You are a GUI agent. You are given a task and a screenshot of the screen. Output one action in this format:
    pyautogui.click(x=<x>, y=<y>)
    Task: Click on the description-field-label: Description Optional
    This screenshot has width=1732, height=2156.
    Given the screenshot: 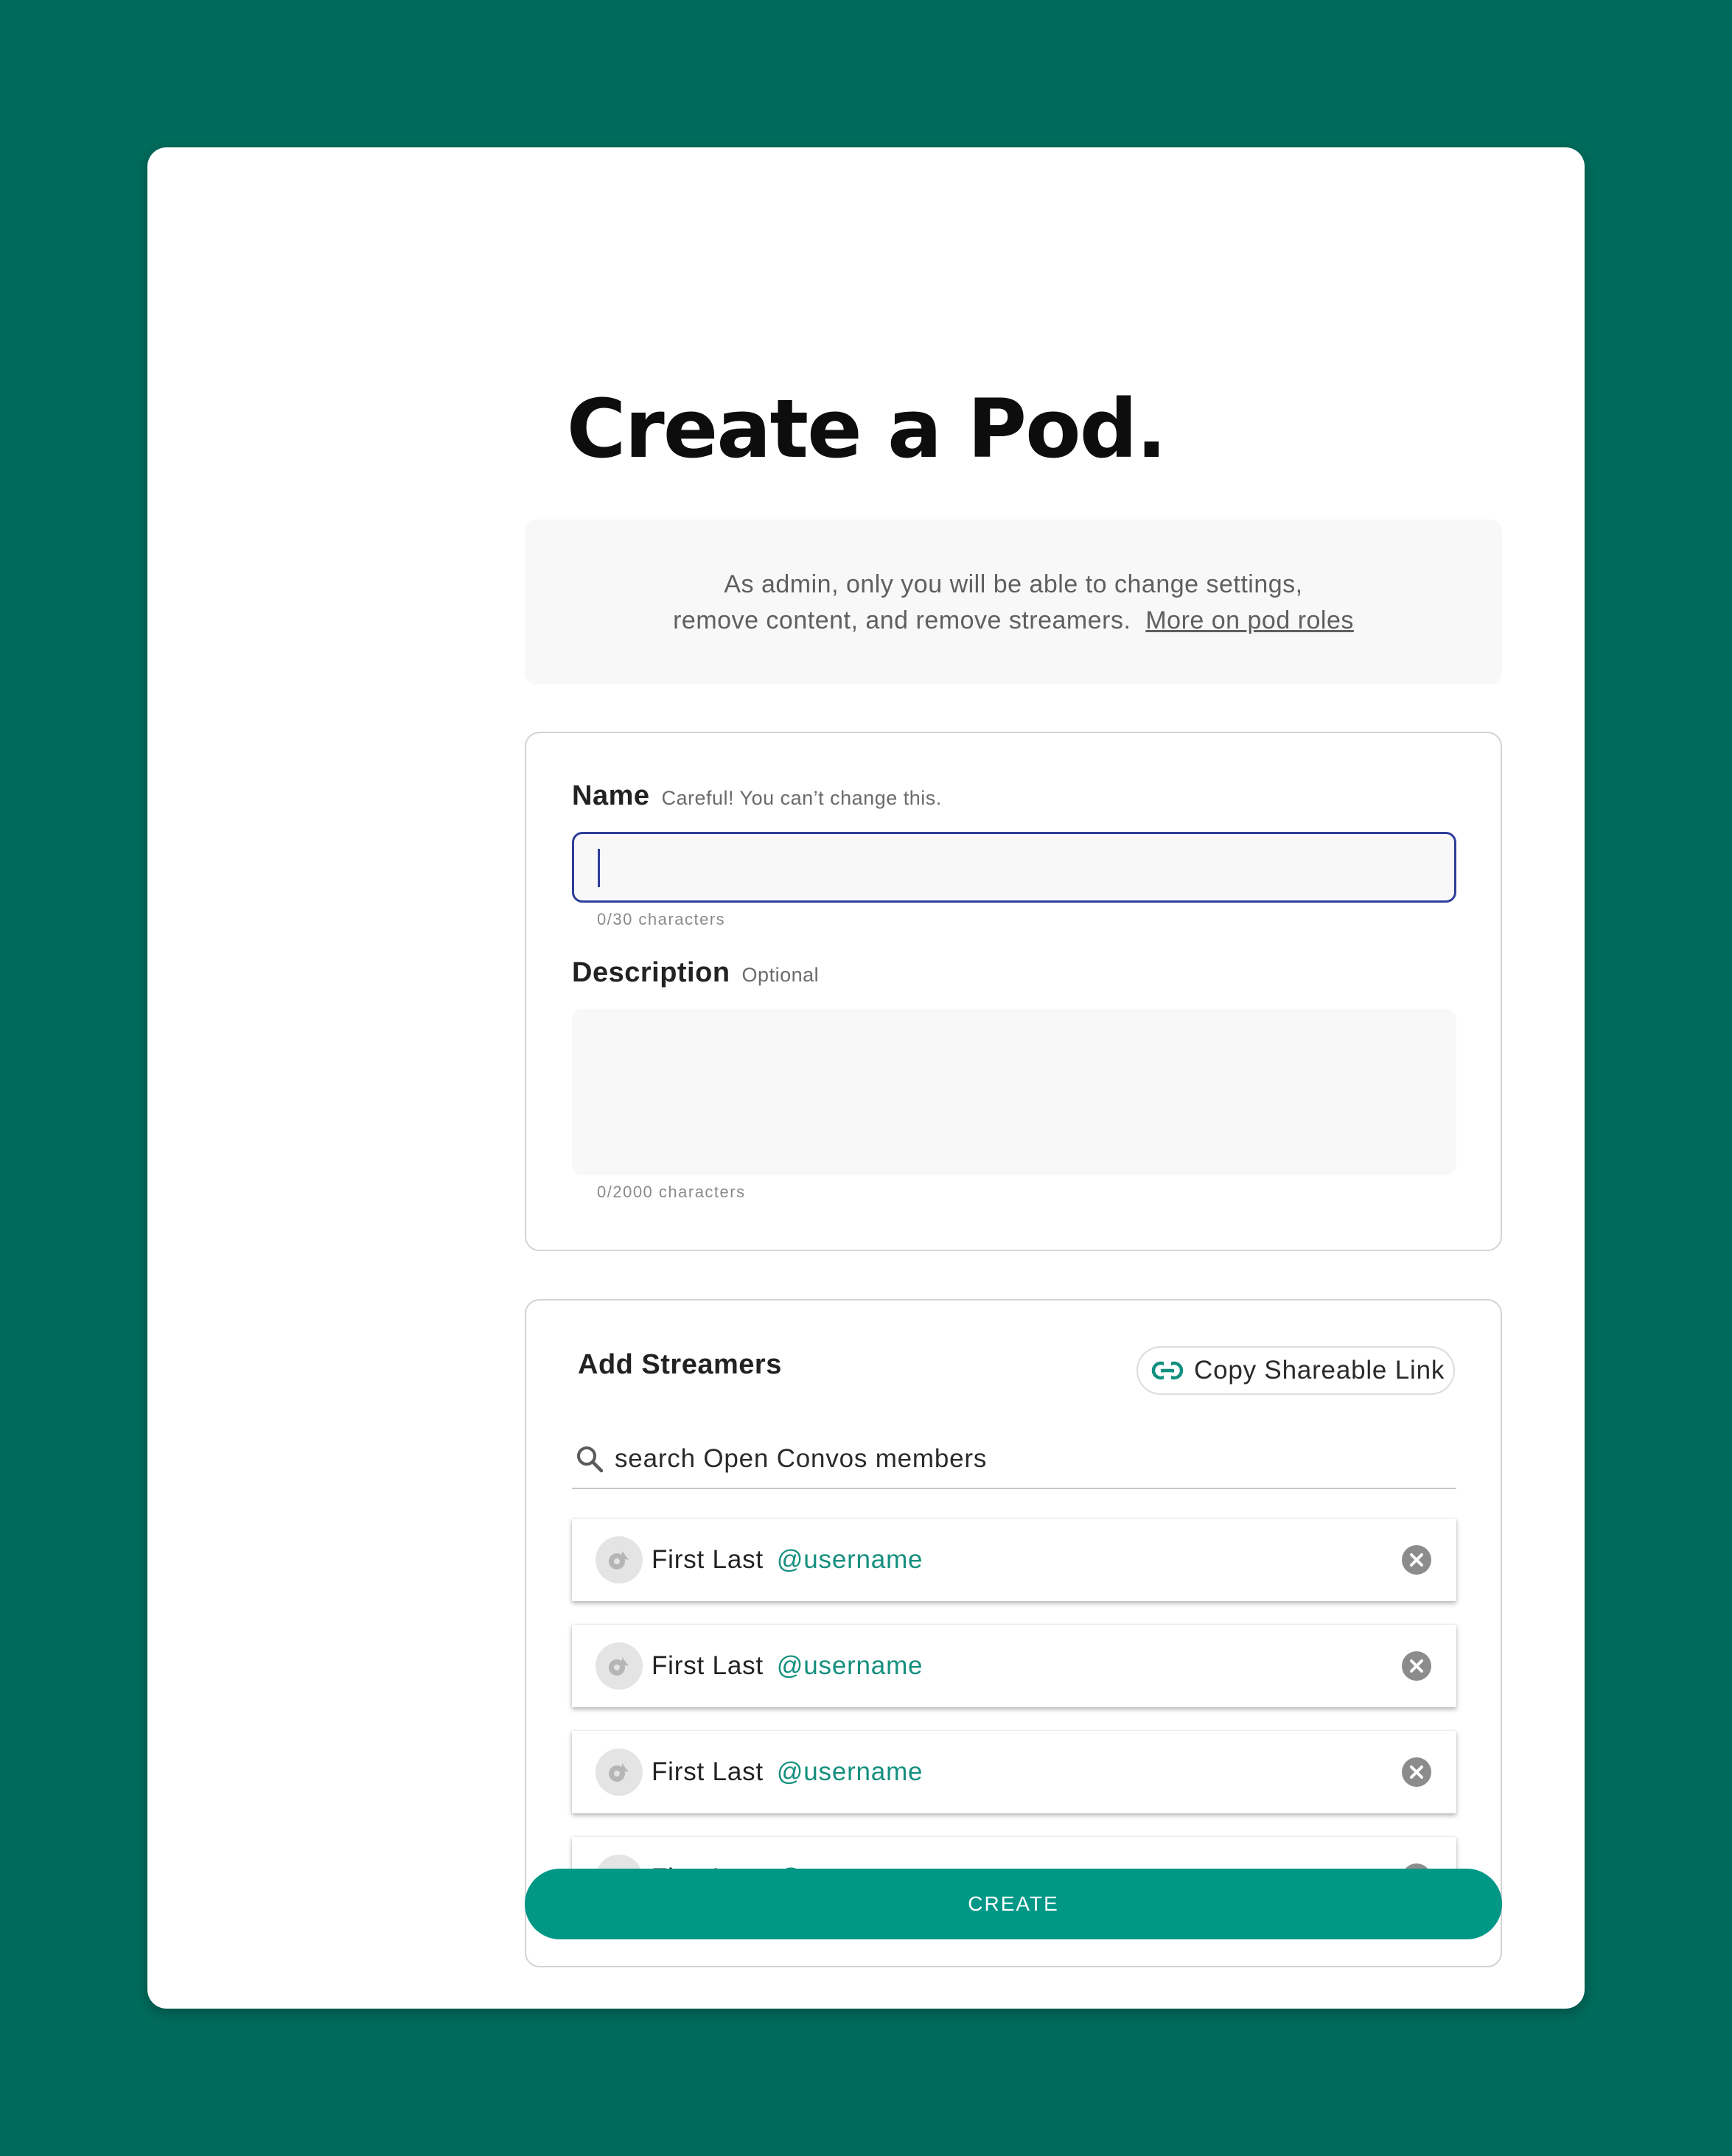 What is the action you would take?
    pyautogui.click(x=695, y=973)
    